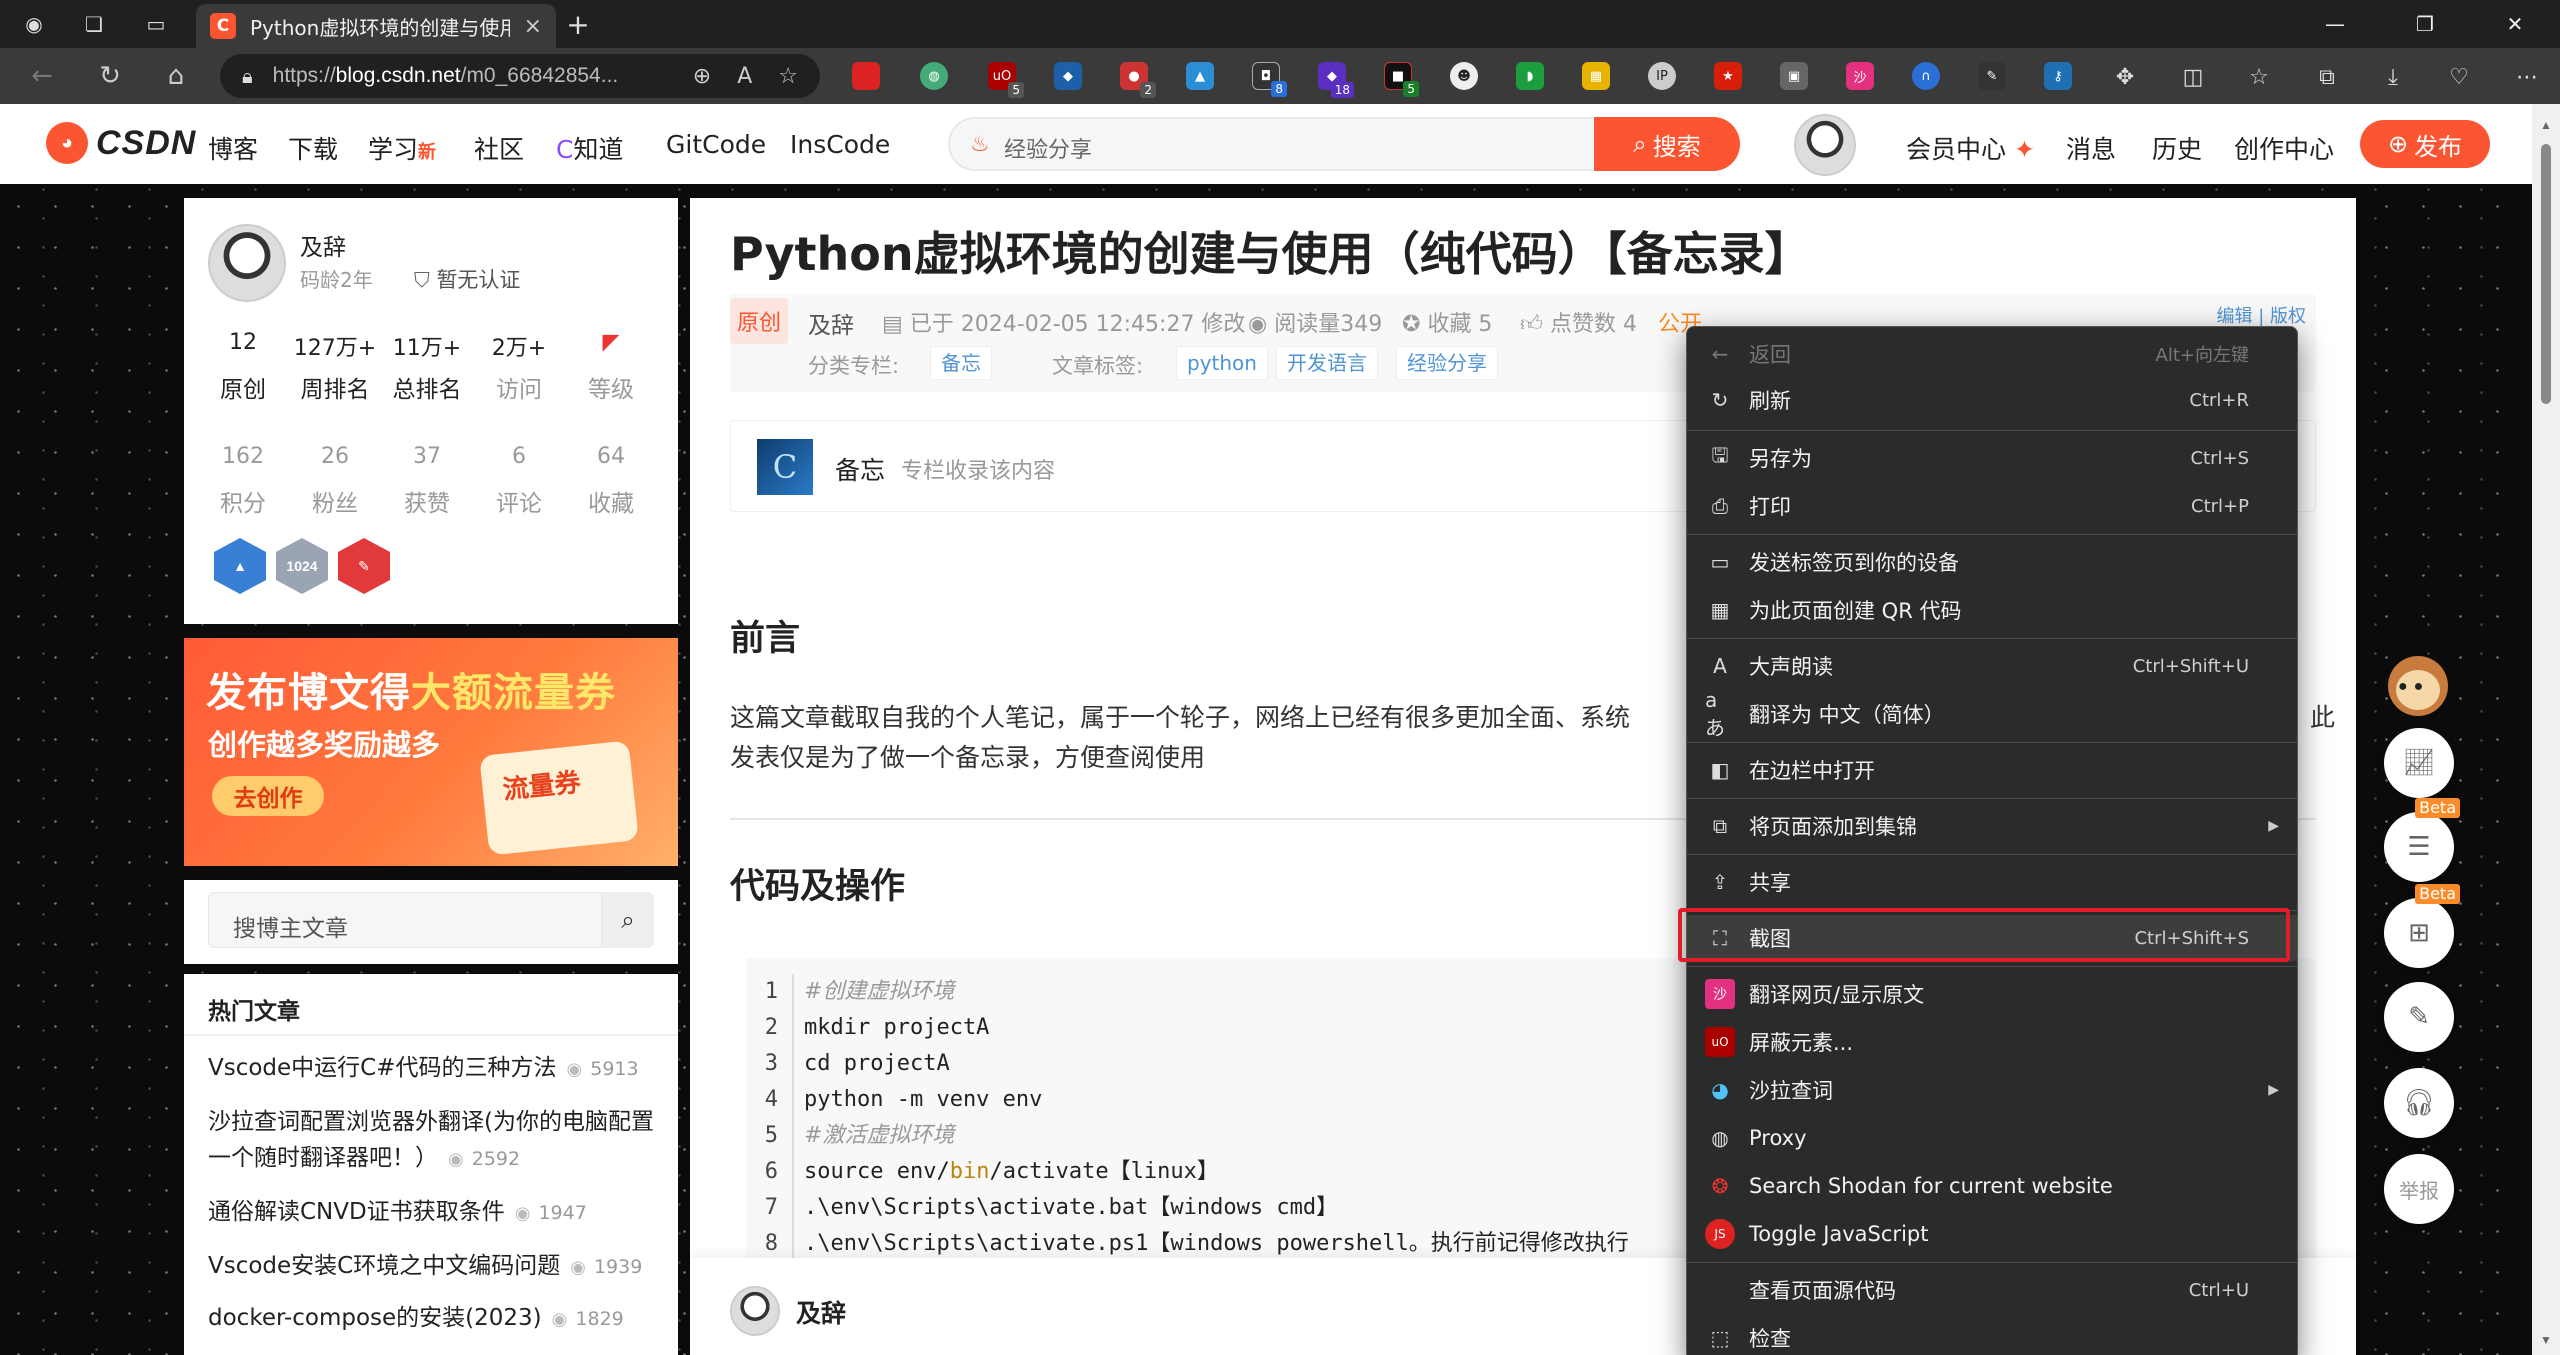  Describe the element at coordinates (2459, 77) in the screenshot. I see `browser-essentials-icon: ♡` at that location.